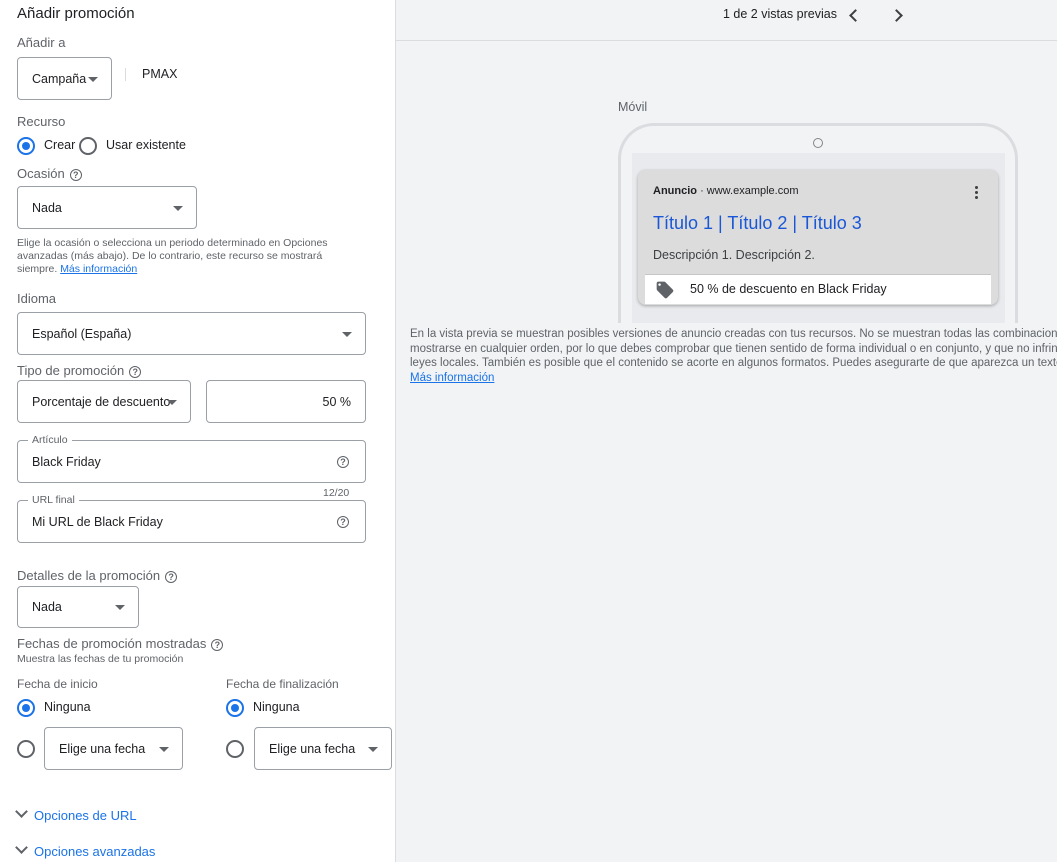  I want to click on promo-details-value: Nada, so click(47, 607).